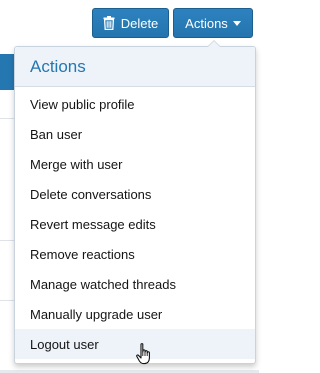 This screenshot has height=373, width=320. What do you see at coordinates (135, 67) in the screenshot?
I see `menu-title: Actions` at bounding box center [135, 67].